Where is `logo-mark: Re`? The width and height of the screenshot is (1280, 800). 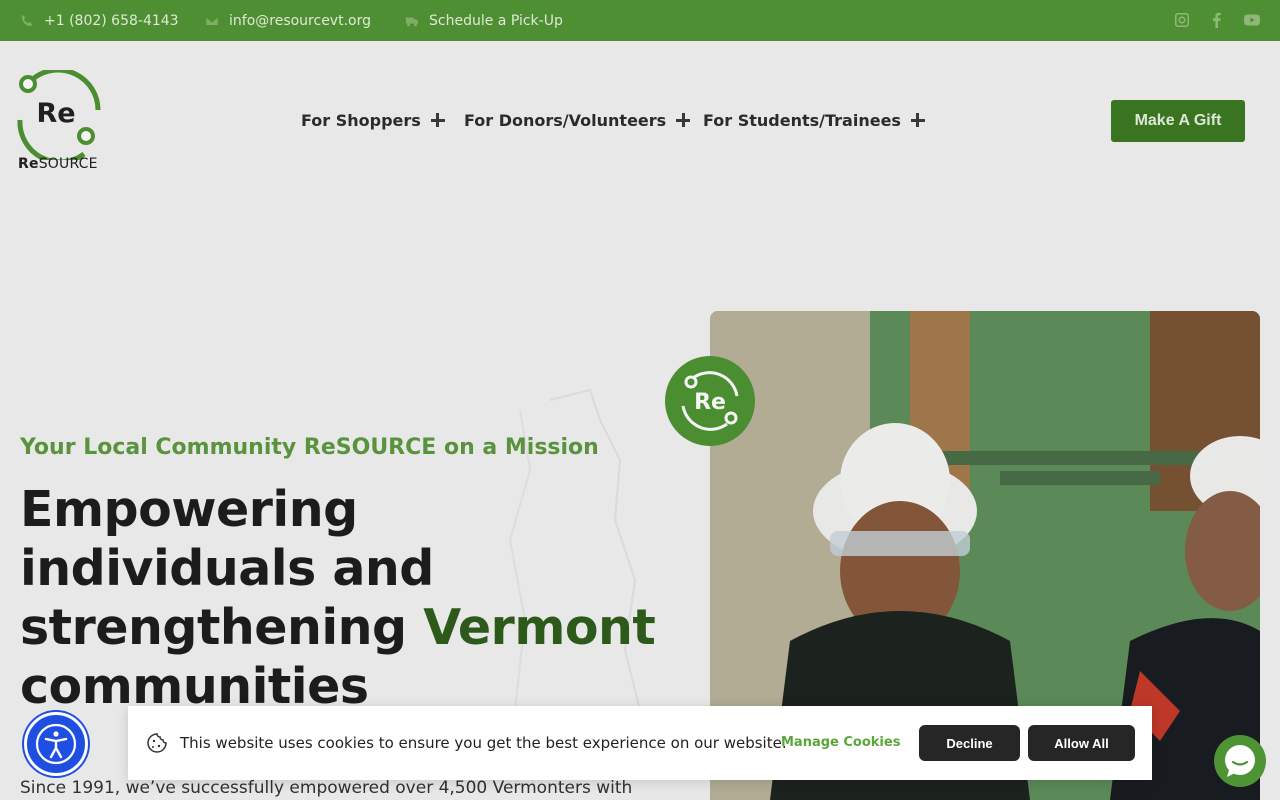
logo-mark: Re is located at coordinates (59, 116).